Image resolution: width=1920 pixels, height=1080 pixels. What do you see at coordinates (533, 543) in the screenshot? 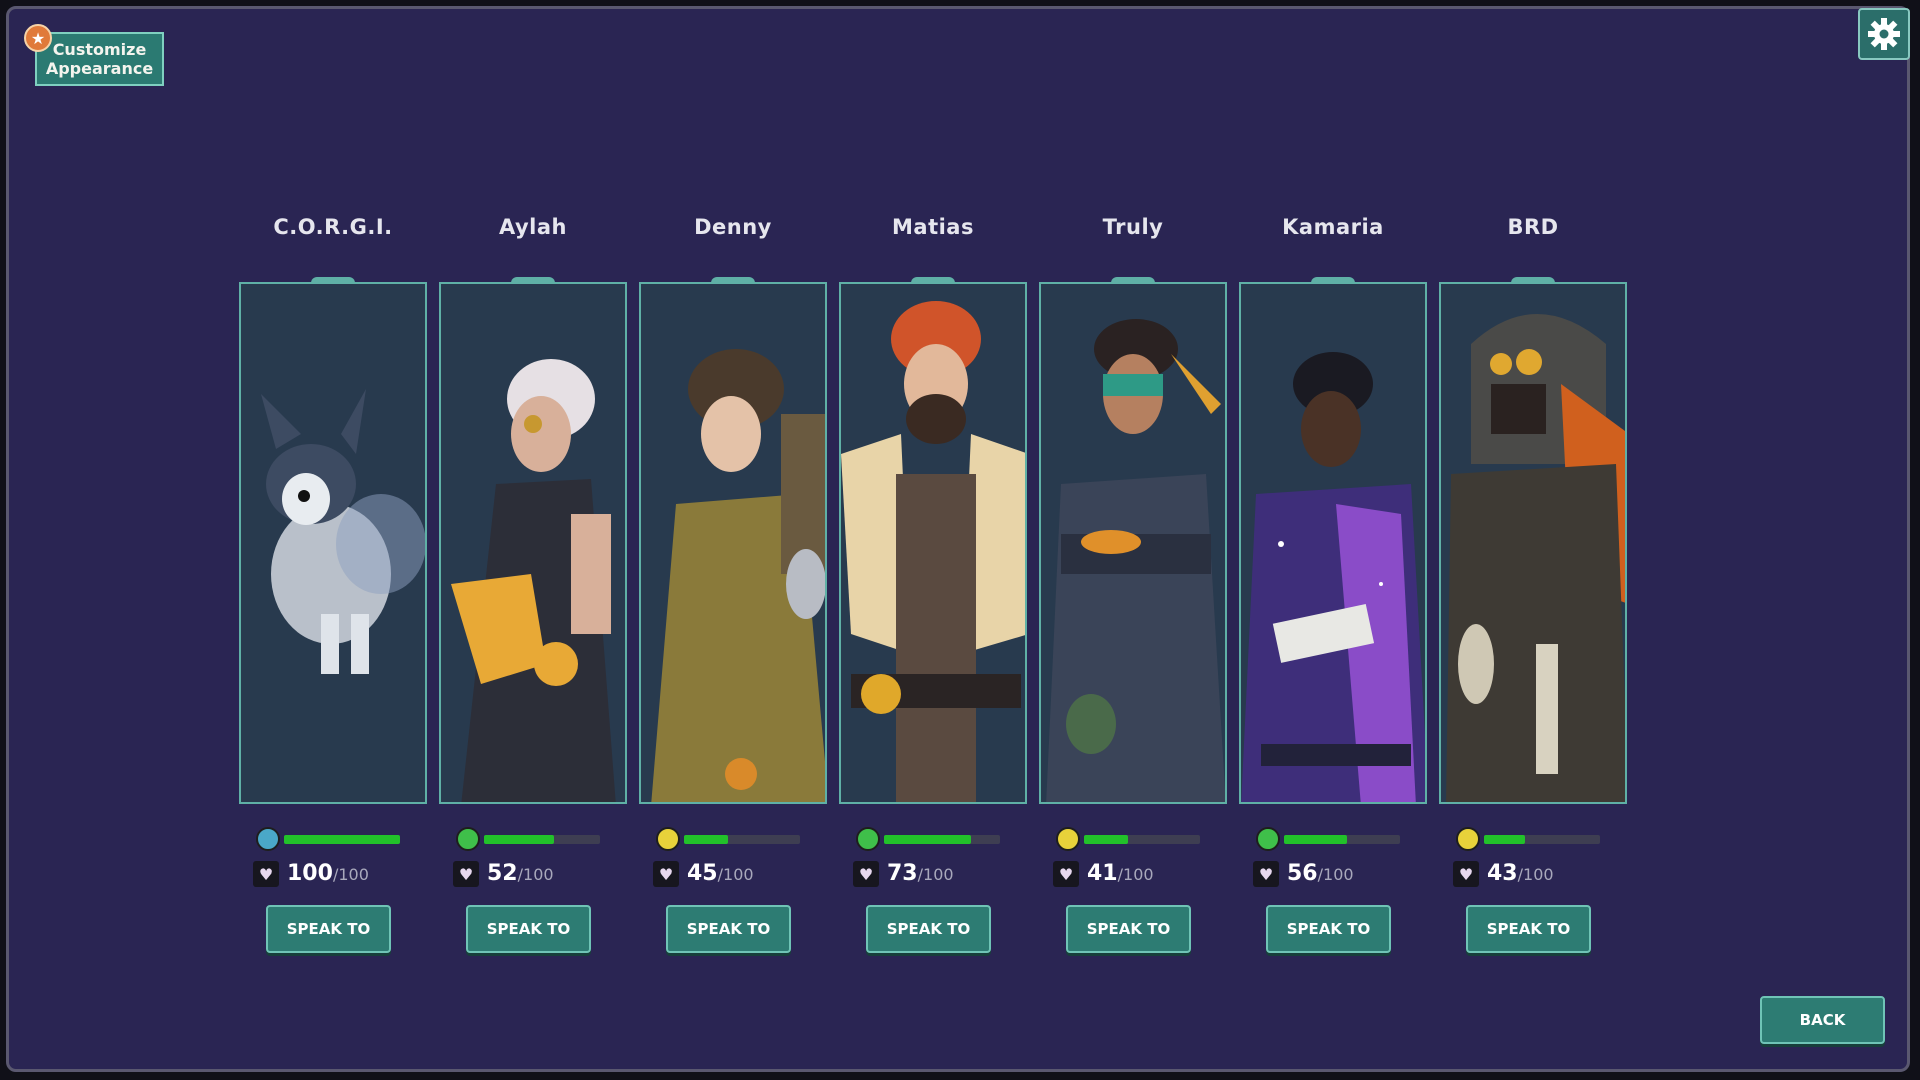
I see `portrait-aylah` at bounding box center [533, 543].